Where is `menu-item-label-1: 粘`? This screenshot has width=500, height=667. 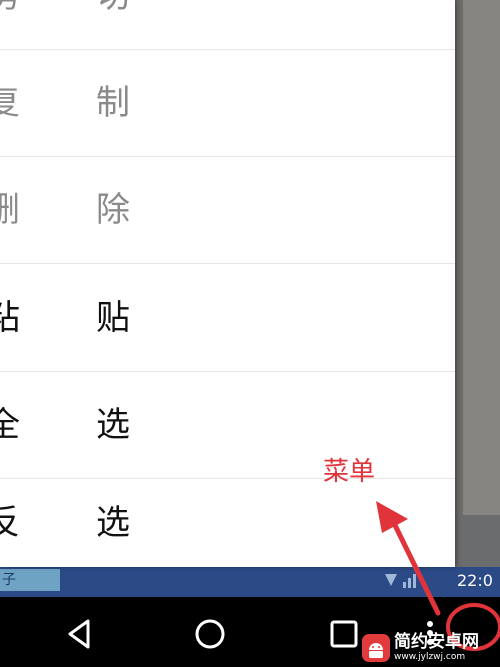
menu-item-label-1: 粘 is located at coordinates (10, 318).